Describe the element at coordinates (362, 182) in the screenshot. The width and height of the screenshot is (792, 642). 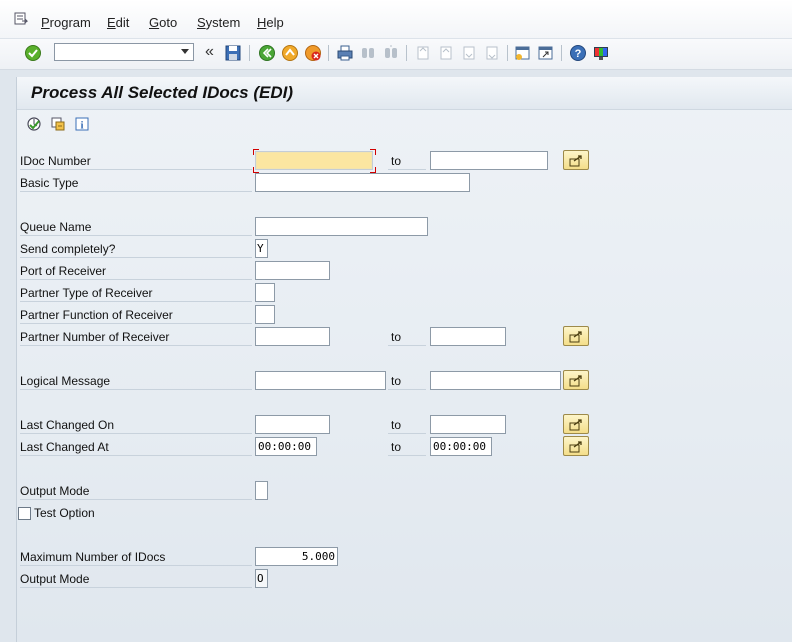
I see `basic-type-input` at that location.